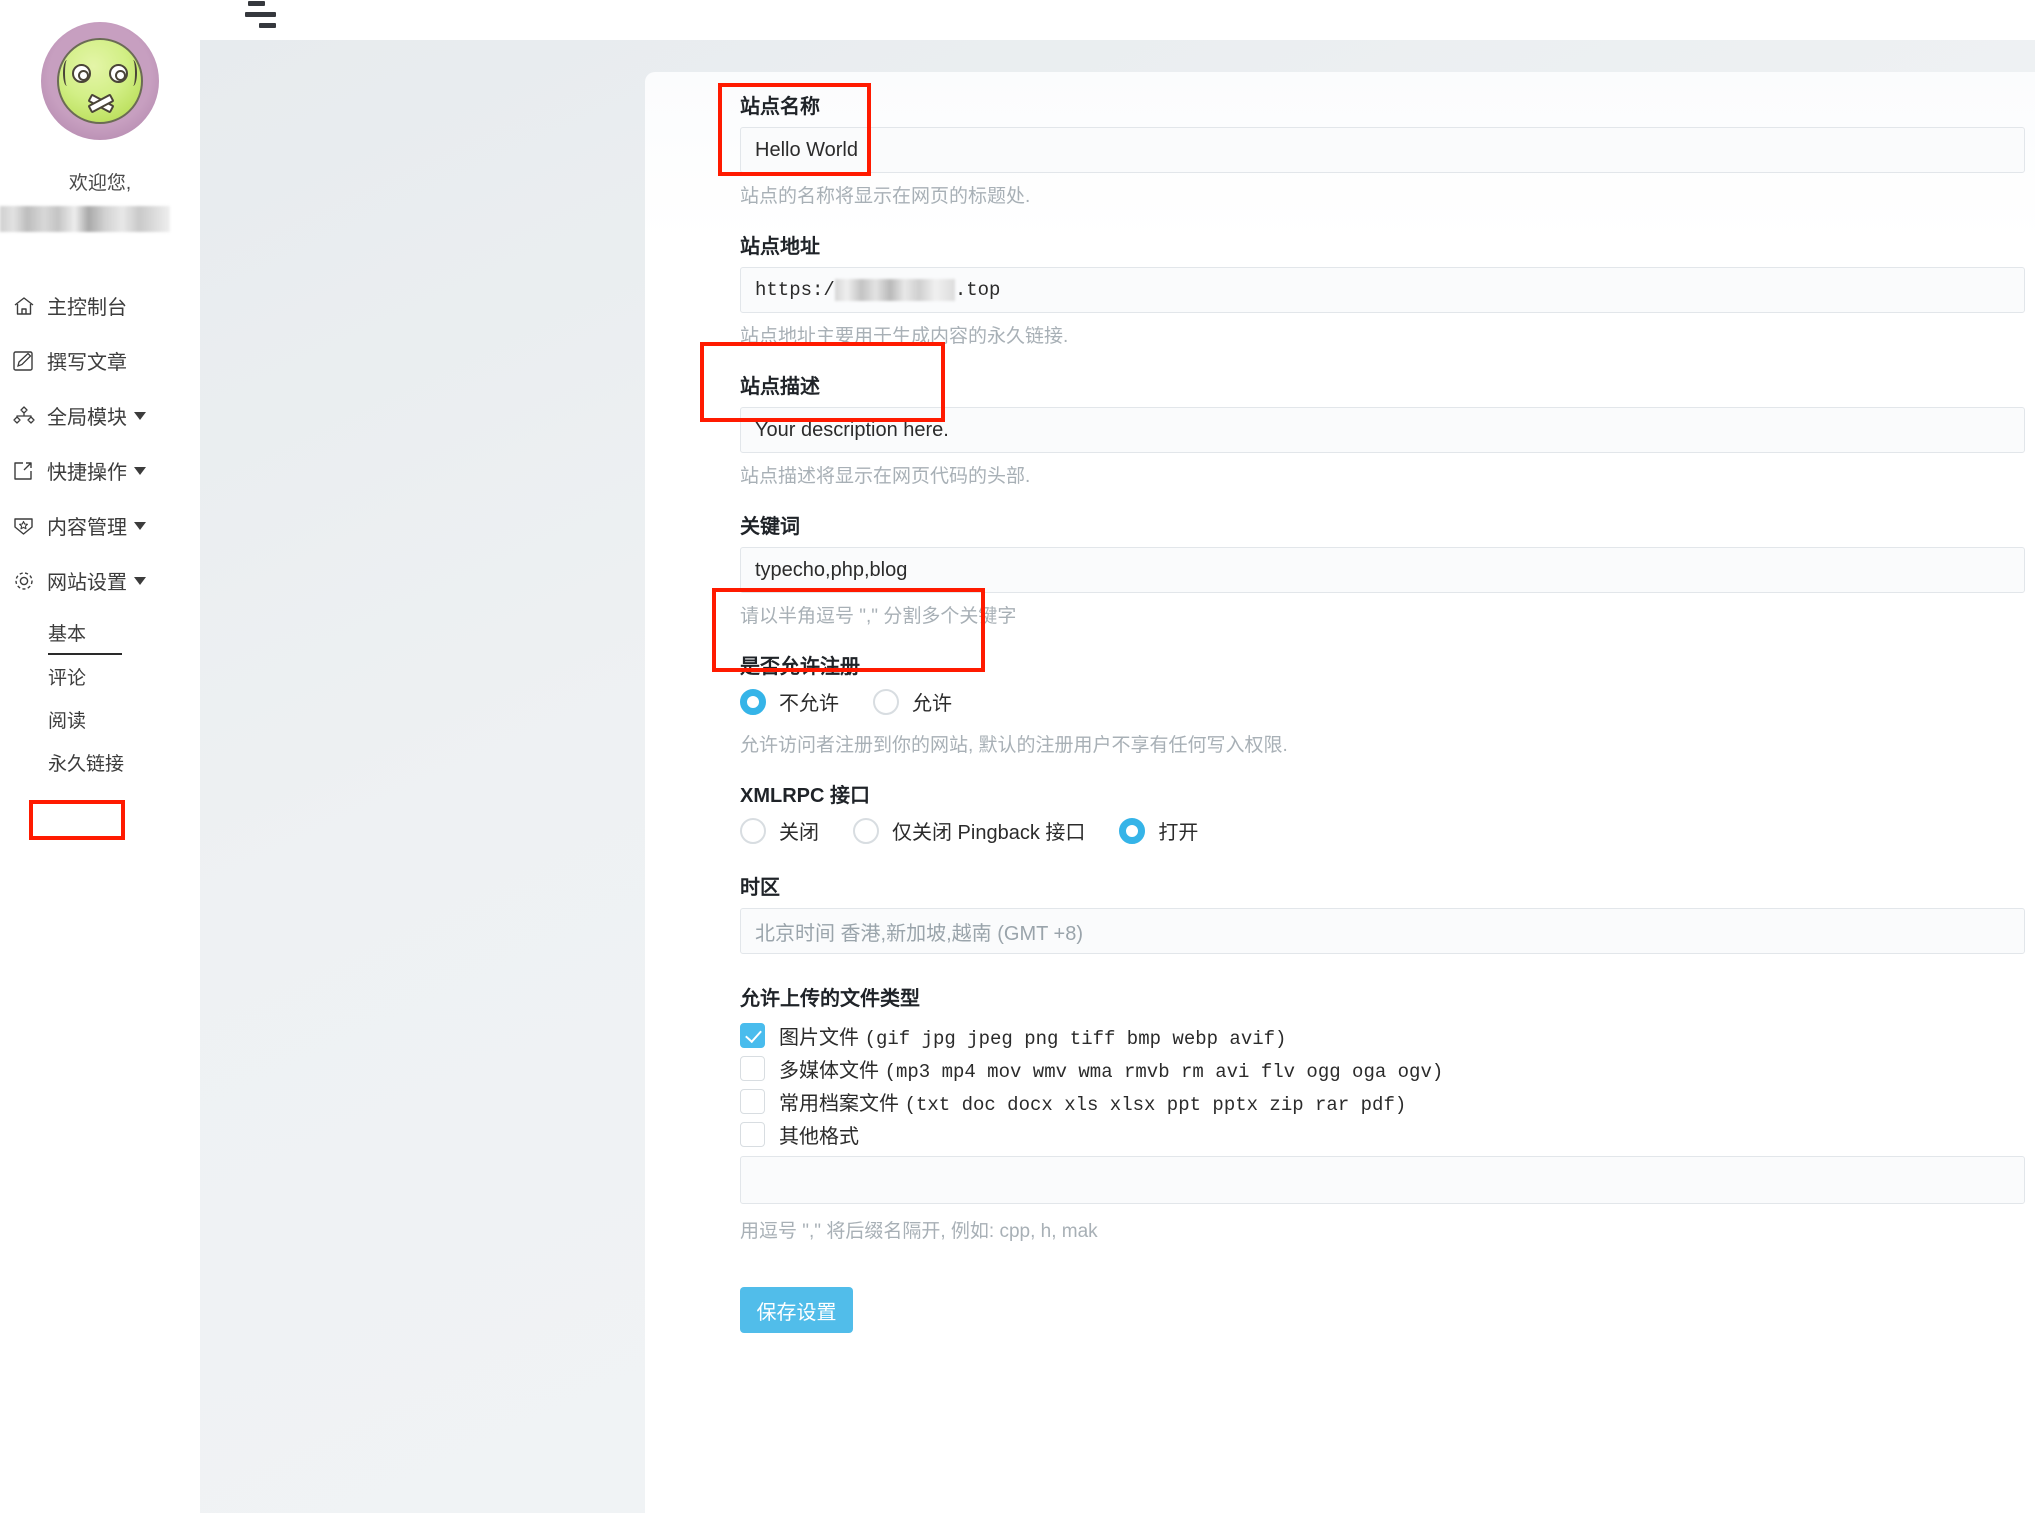 The image size is (2035, 1513). Describe the element at coordinates (839, 1103) in the screenshot. I see `upload-type-name: 常用档案文件` at that location.